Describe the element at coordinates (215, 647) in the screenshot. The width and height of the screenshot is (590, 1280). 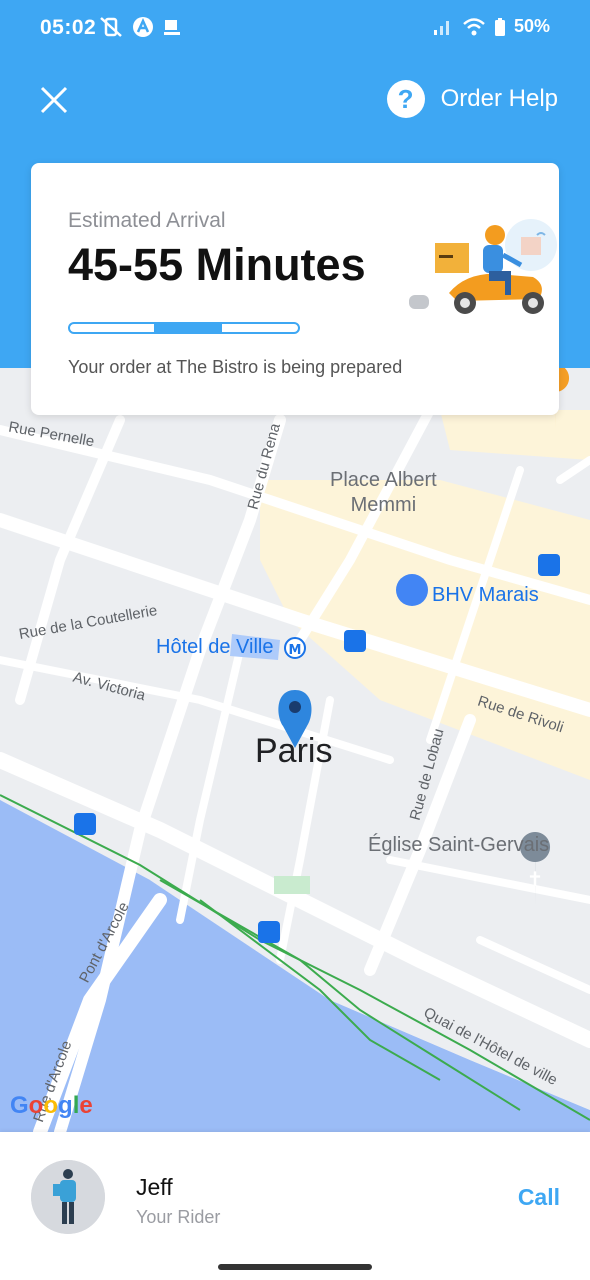
I see `hotel-de-ville-label: Hôtel de Ville` at that location.